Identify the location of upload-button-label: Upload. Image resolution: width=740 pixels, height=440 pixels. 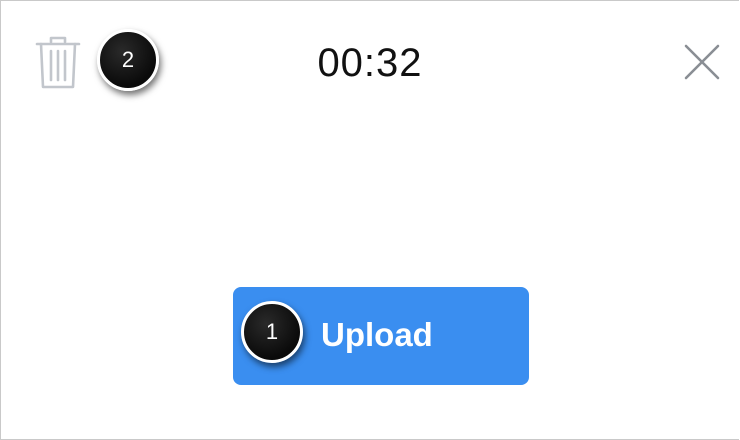
(377, 334).